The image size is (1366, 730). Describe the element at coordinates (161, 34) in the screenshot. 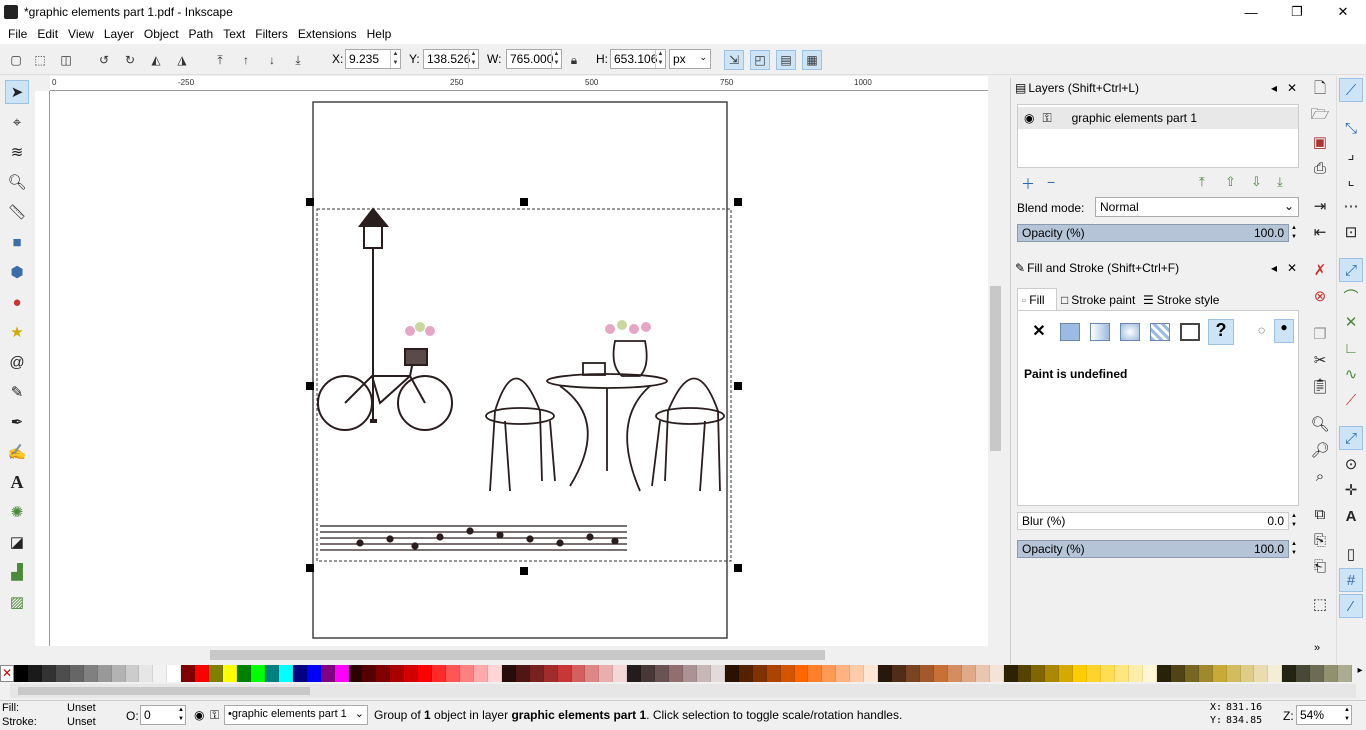

I see `menu-object: Object` at that location.